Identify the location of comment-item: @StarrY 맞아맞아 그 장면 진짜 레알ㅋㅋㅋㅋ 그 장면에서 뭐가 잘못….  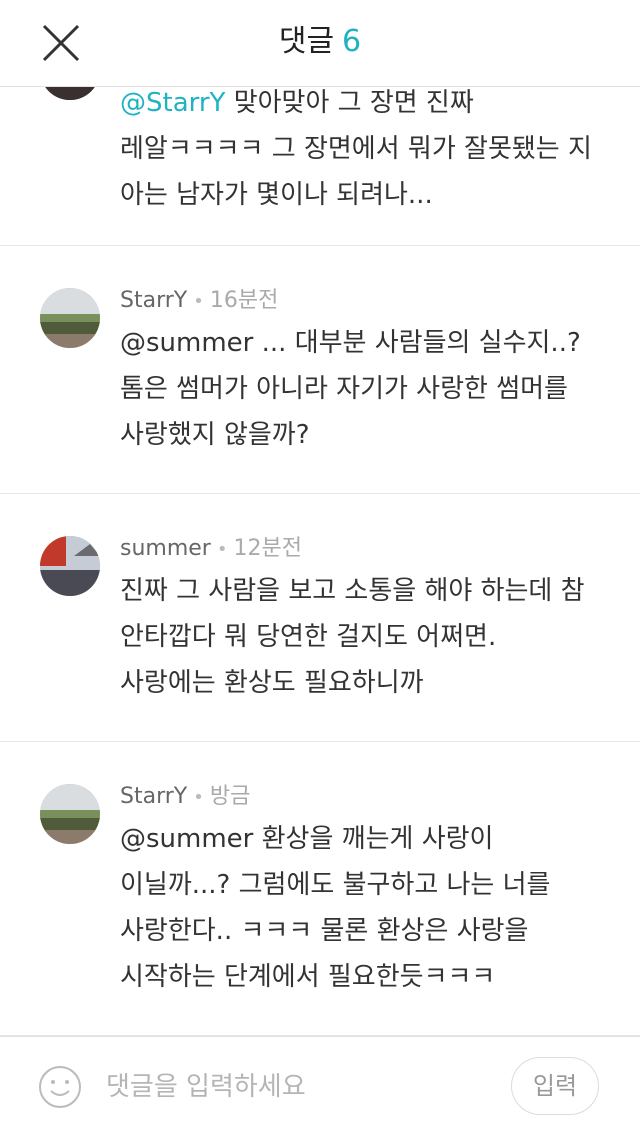
(320, 166).